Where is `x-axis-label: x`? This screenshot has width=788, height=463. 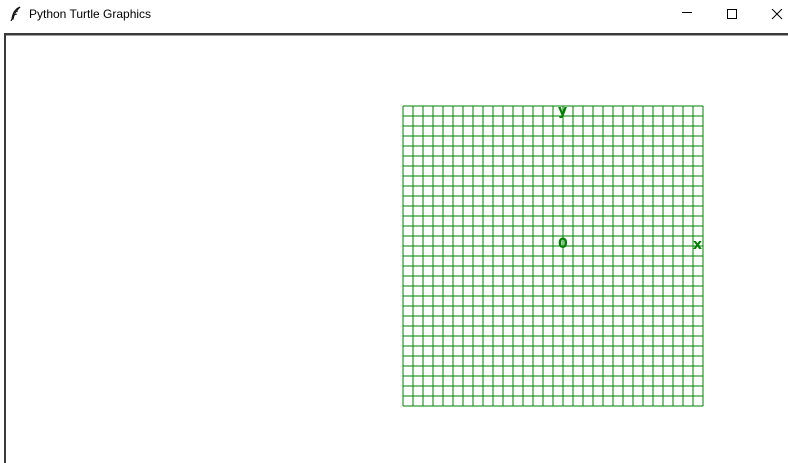 x-axis-label: x is located at coordinates (697, 245).